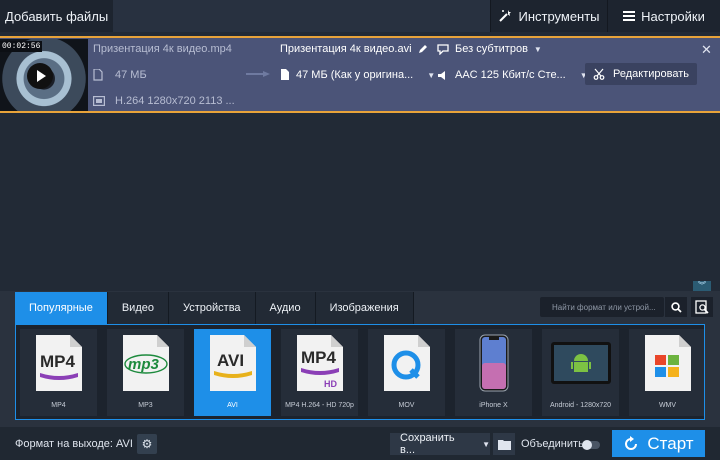 The width and height of the screenshot is (720, 460). I want to click on output-settings-button: ⚙, so click(147, 444).